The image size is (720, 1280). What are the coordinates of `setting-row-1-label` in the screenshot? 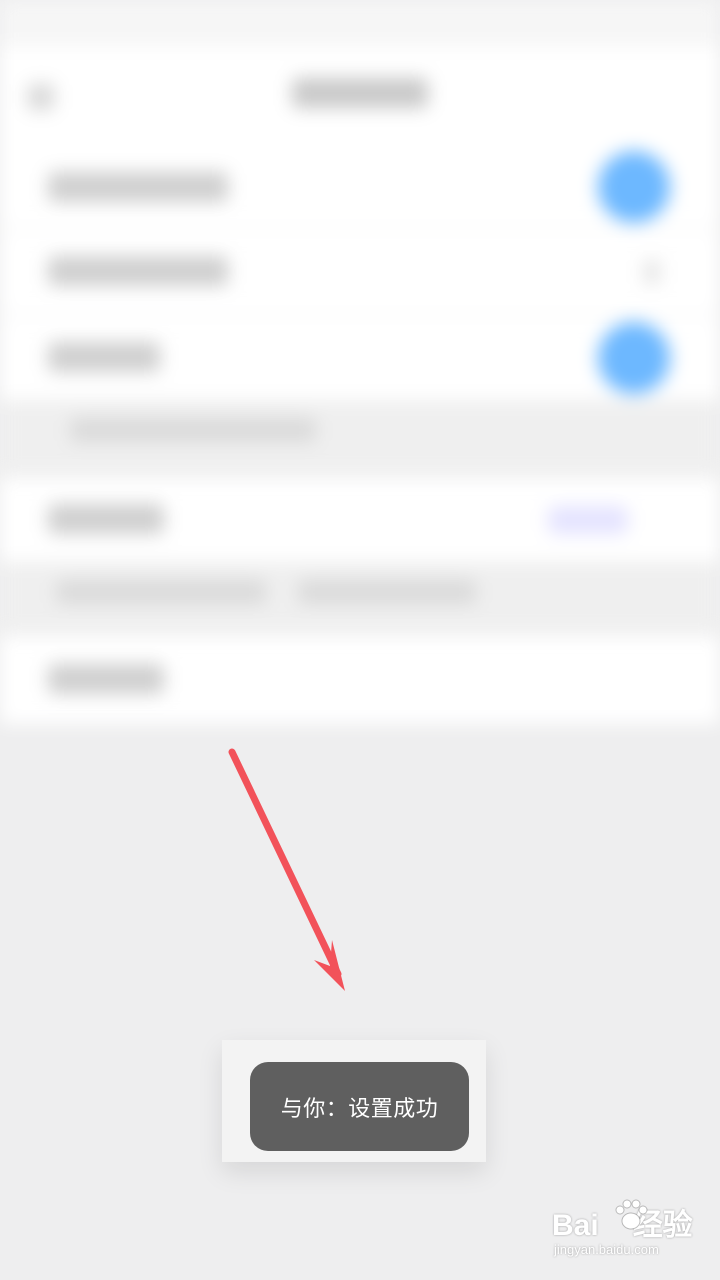 It's located at (138, 187).